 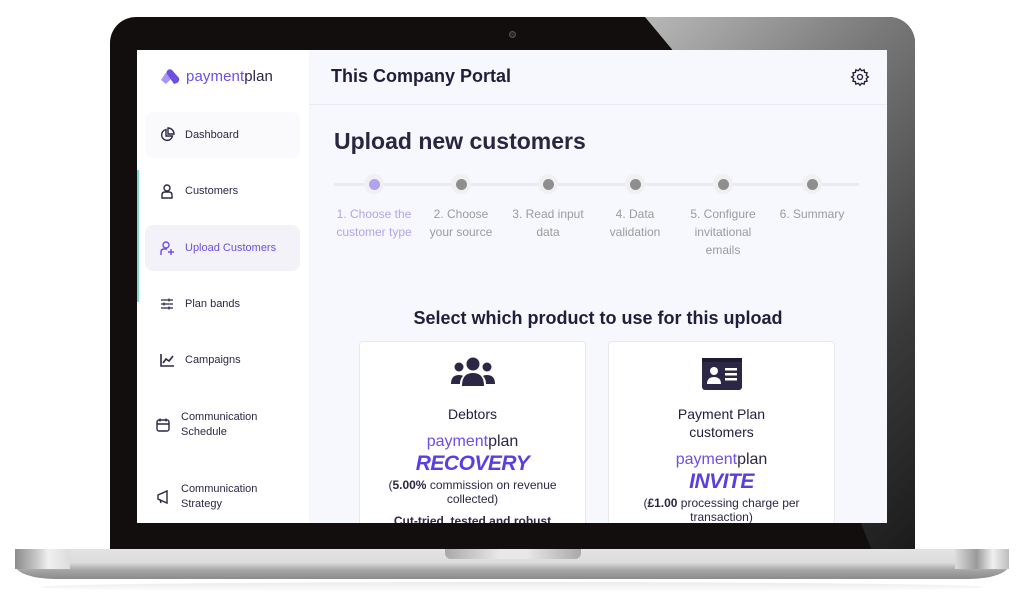 What do you see at coordinates (472, 492) in the screenshot?
I see `product-fee: (5.00% commission on revenue collected)` at bounding box center [472, 492].